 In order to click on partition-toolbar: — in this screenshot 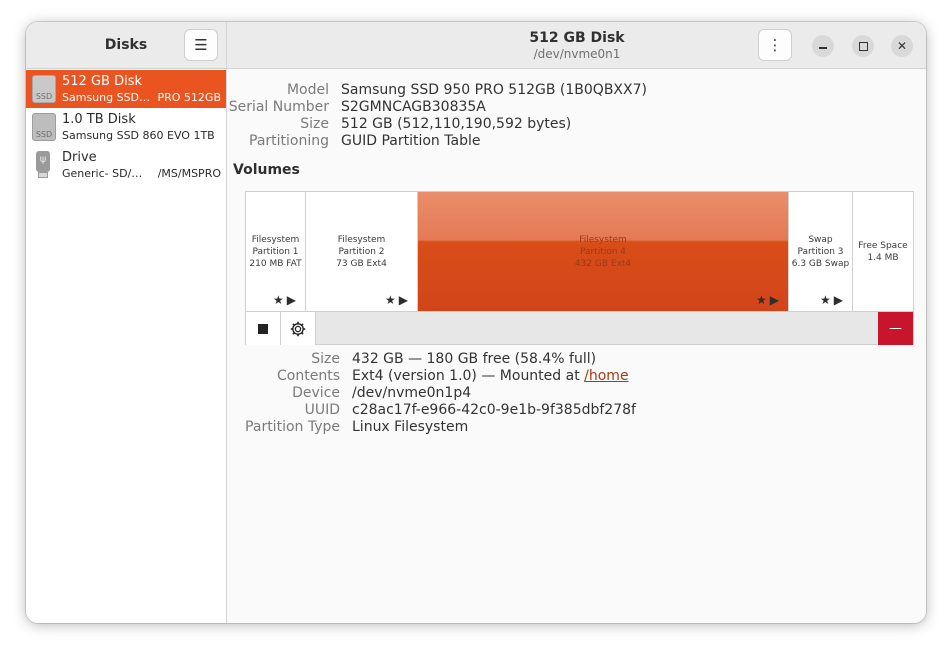, I will do `click(579, 328)`.